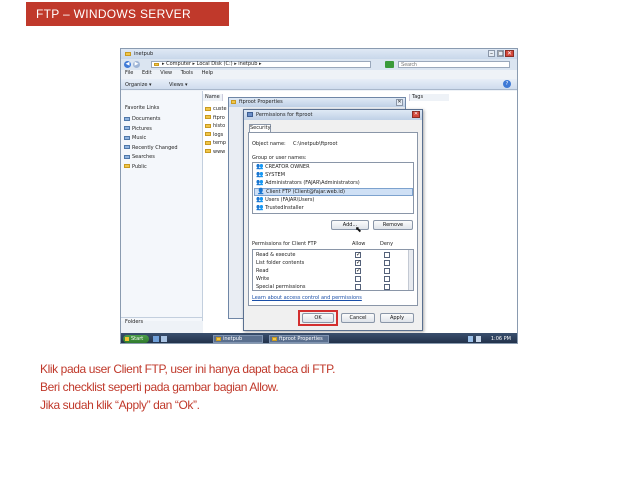 The image size is (638, 479). Describe the element at coordinates (127, 147) in the screenshot. I see `recent-icon` at that location.